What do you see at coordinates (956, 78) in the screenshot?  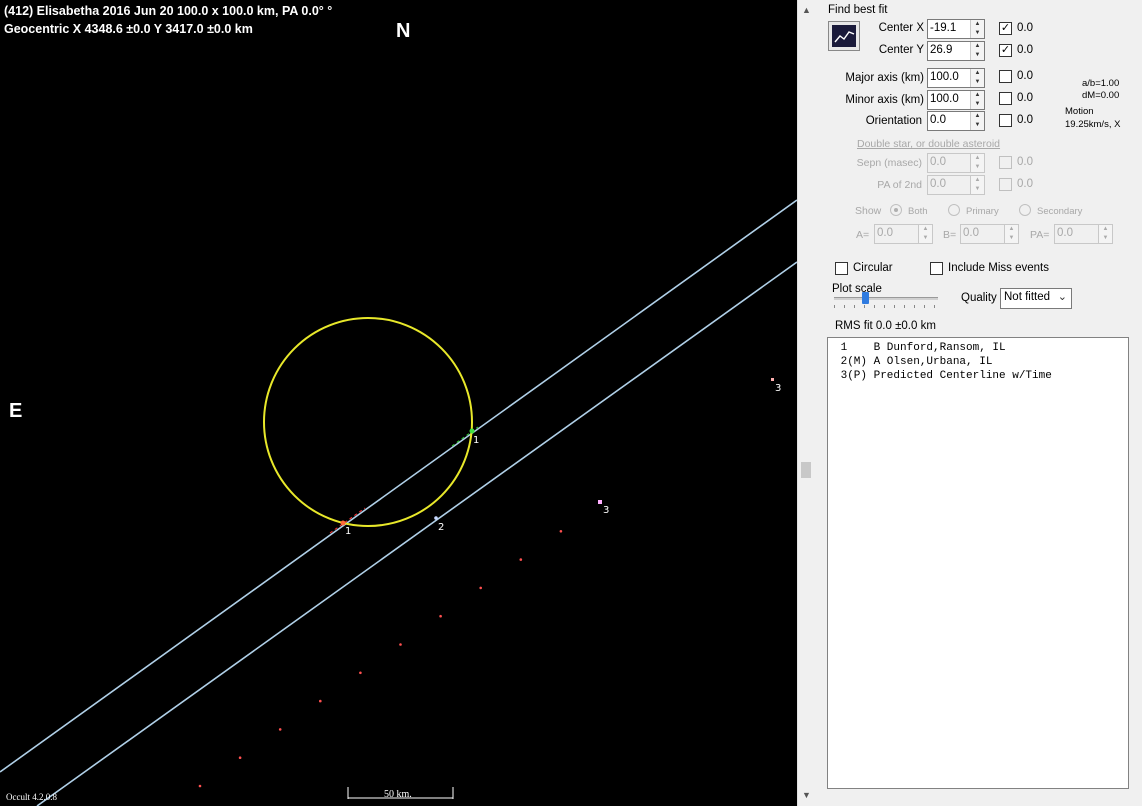 I see `major-axis-input: 100.0 ▲ ▼` at bounding box center [956, 78].